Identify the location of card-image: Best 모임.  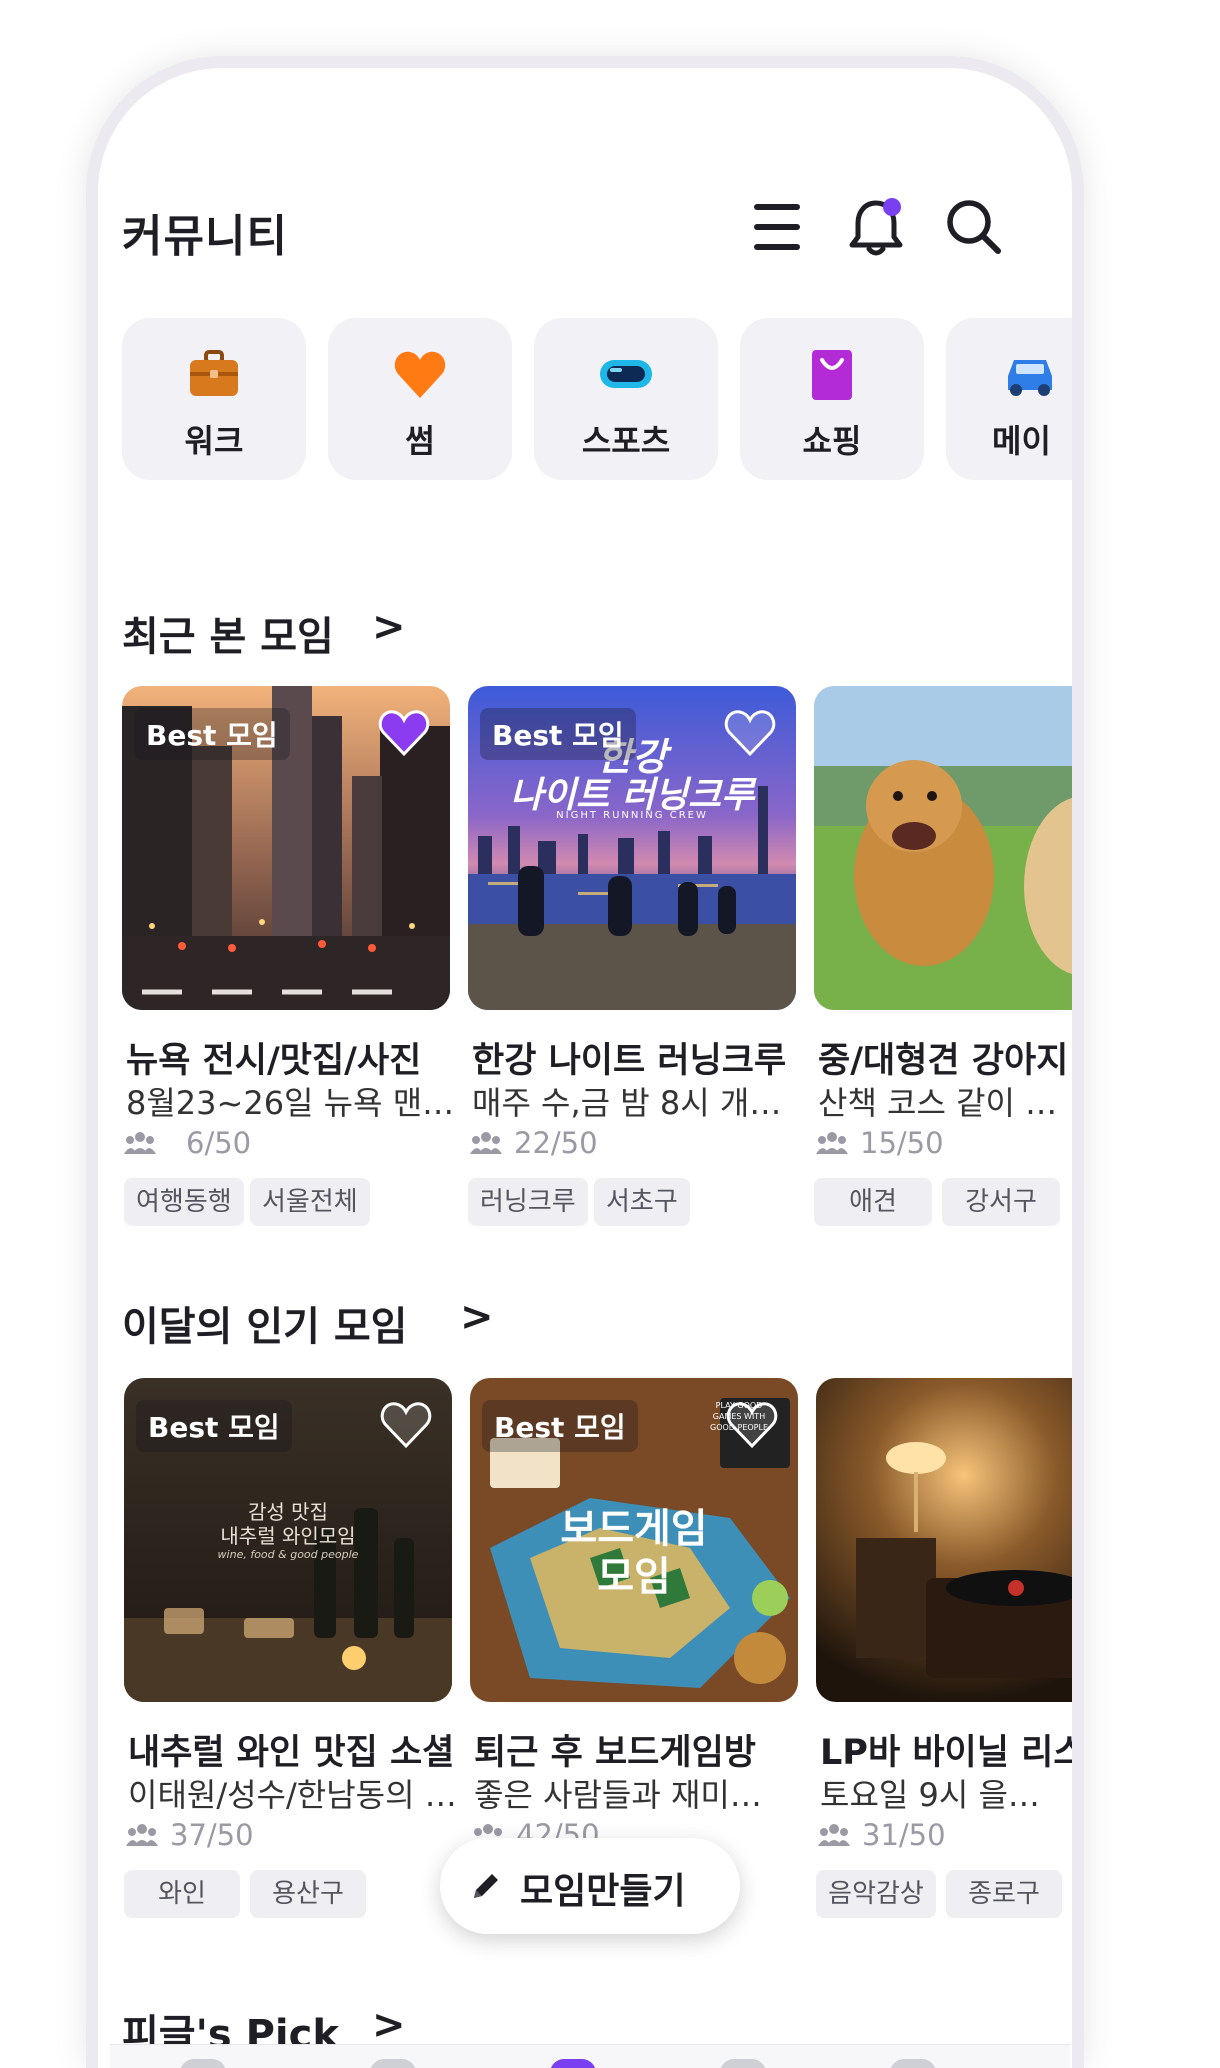
(286, 848).